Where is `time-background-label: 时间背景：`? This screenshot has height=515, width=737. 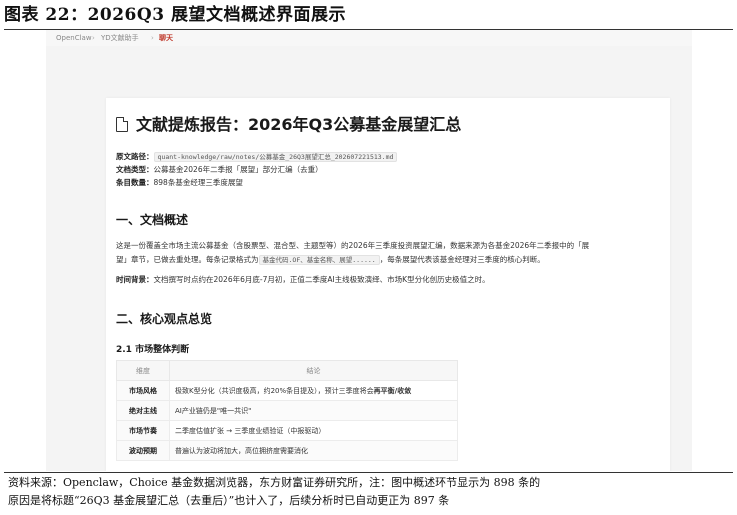 time-background-label: 时间背景： is located at coordinates (135, 279).